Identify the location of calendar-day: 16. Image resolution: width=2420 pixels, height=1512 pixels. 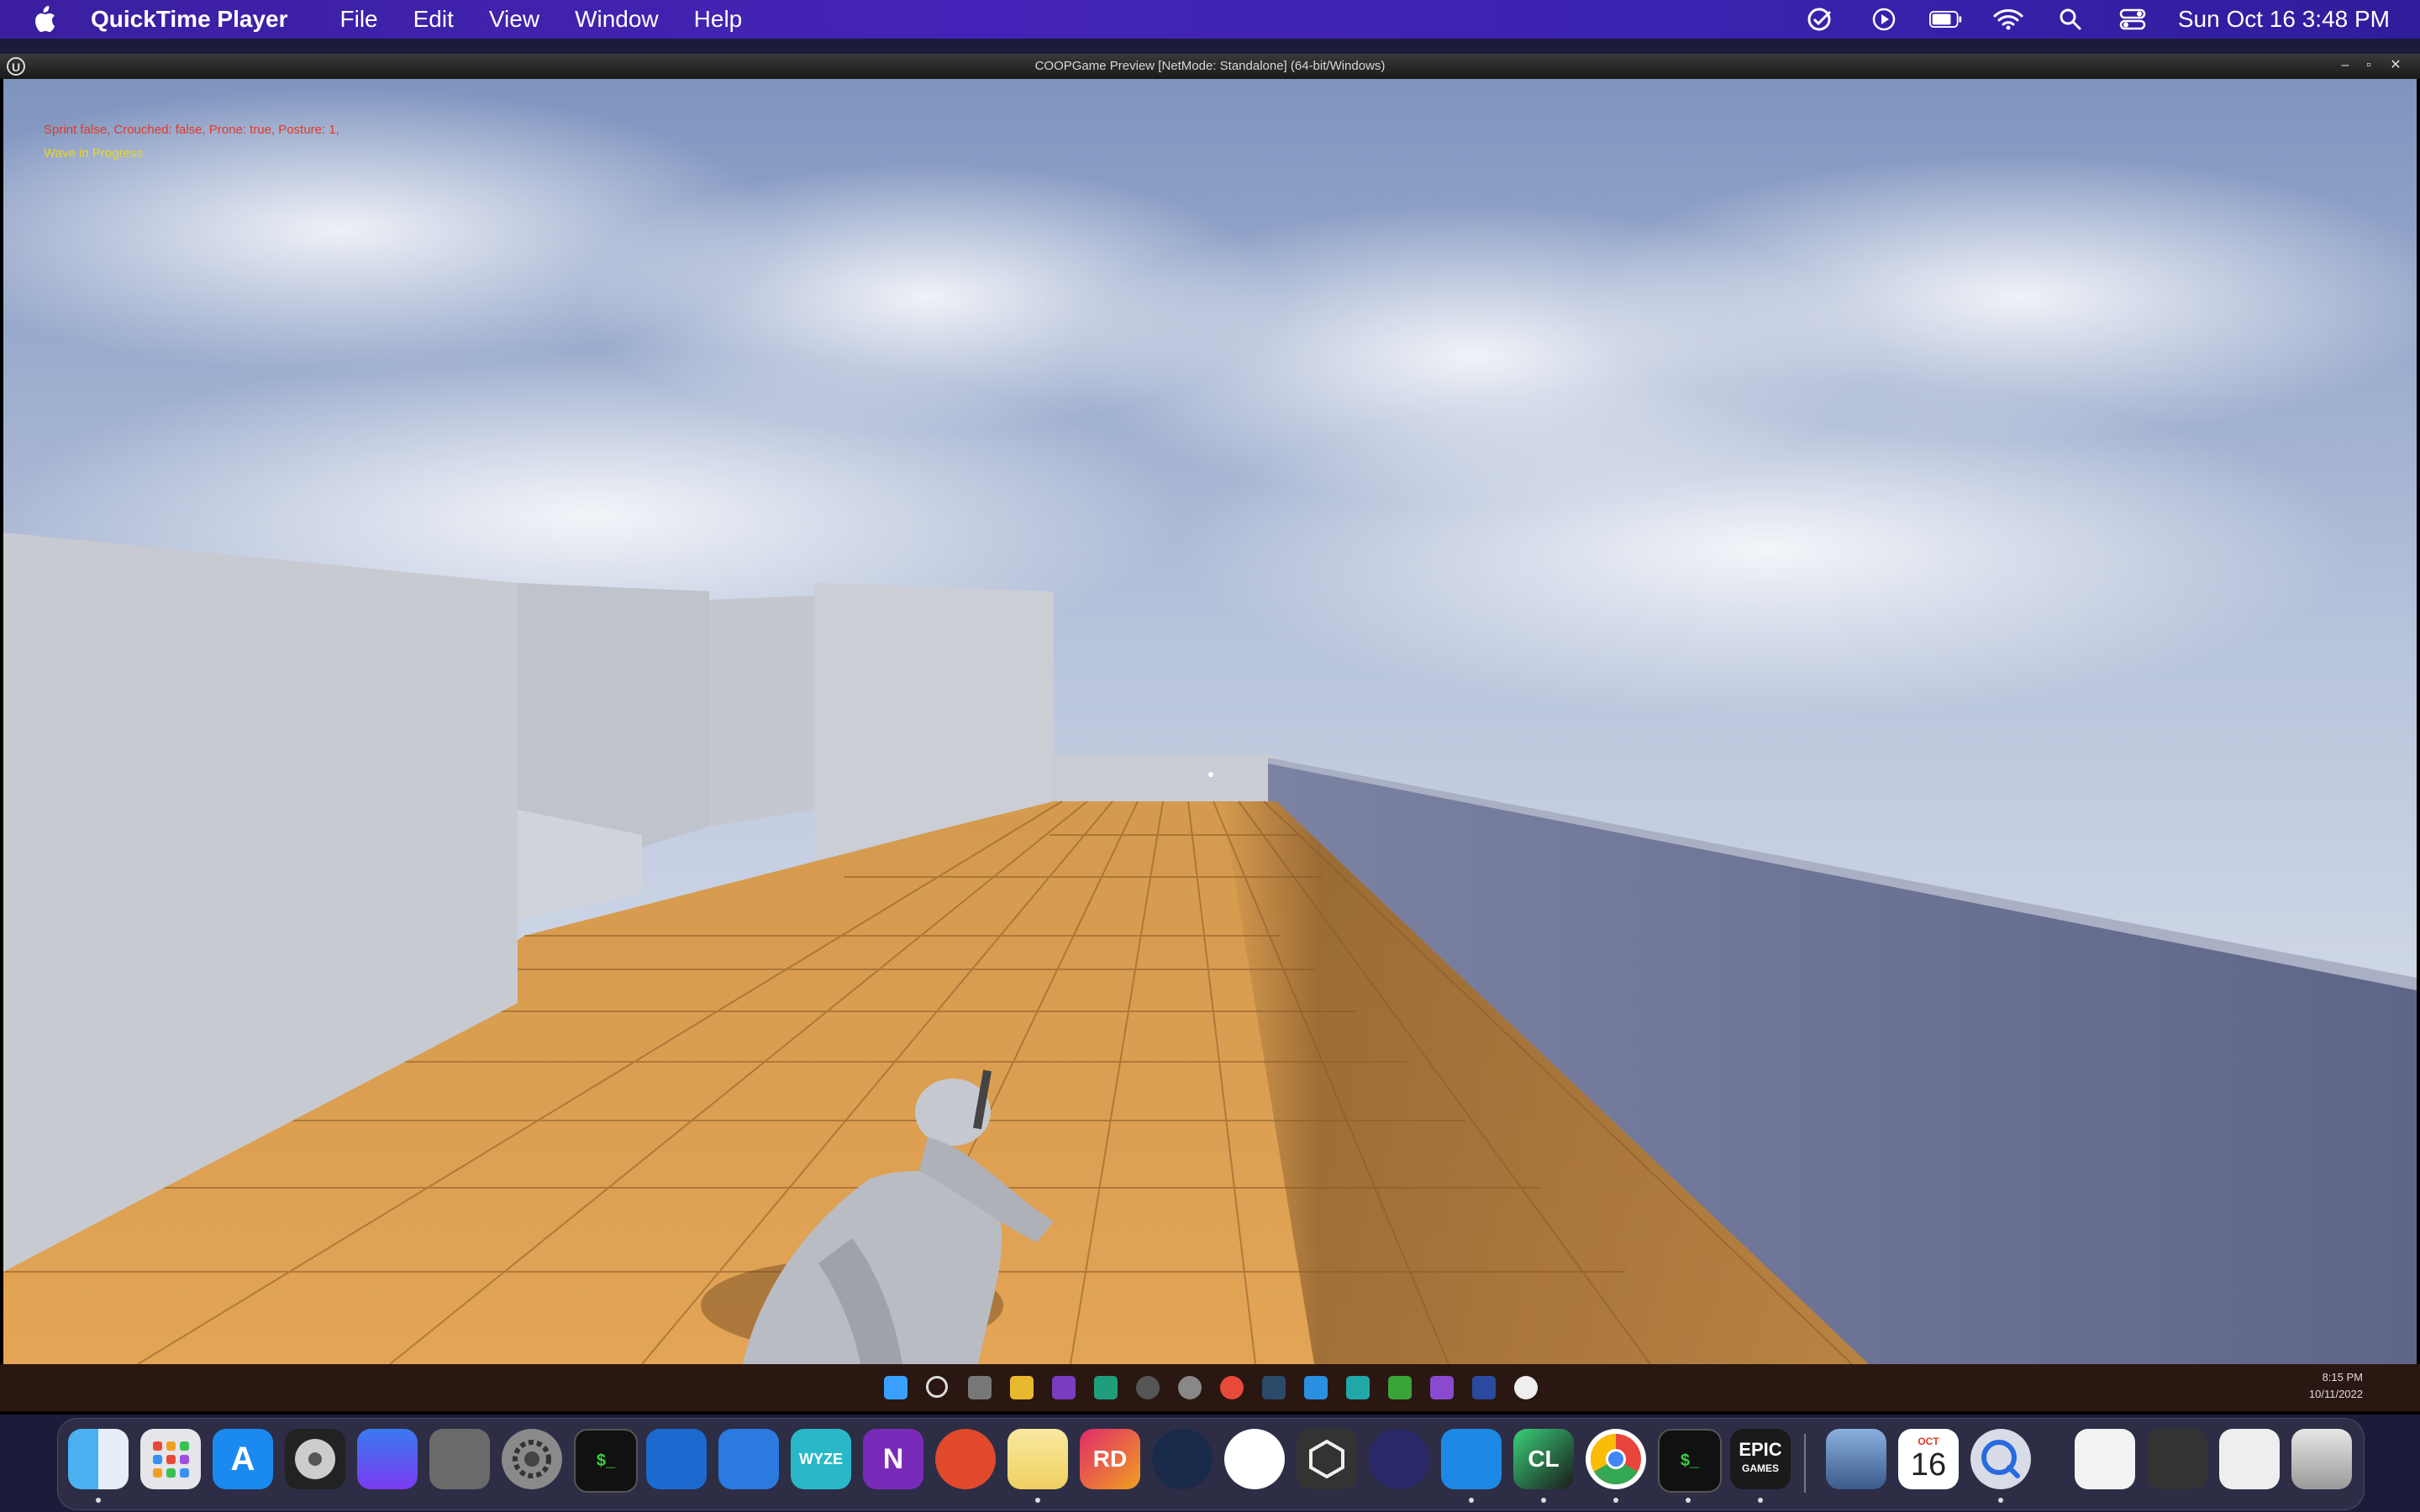
(1928, 1464).